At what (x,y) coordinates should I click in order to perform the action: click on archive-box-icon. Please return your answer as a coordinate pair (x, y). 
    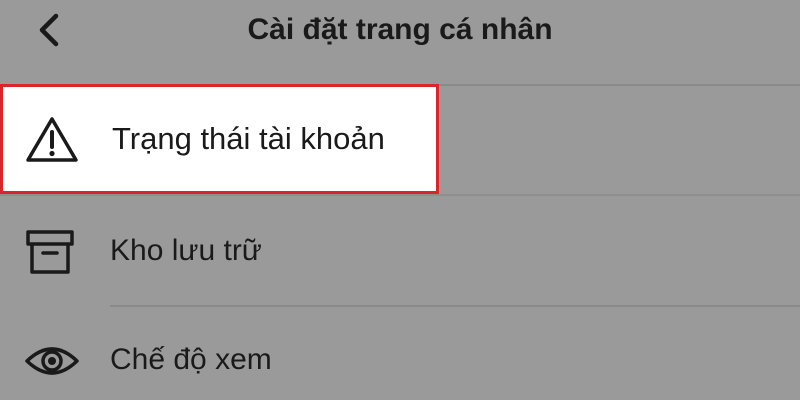
    Looking at the image, I should click on (50, 252).